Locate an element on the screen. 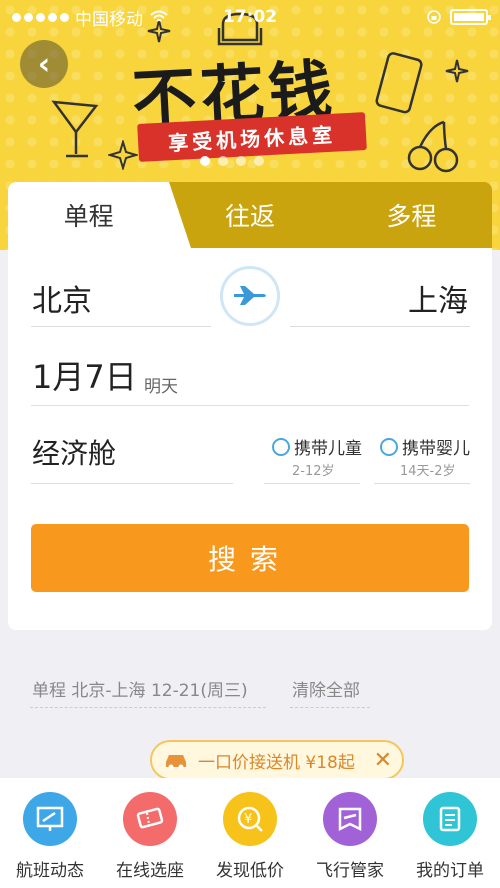 Image resolution: width=500 pixels, height=888 pixels. status-bar: 中国移动 17:02 is located at coordinates (250, 17).